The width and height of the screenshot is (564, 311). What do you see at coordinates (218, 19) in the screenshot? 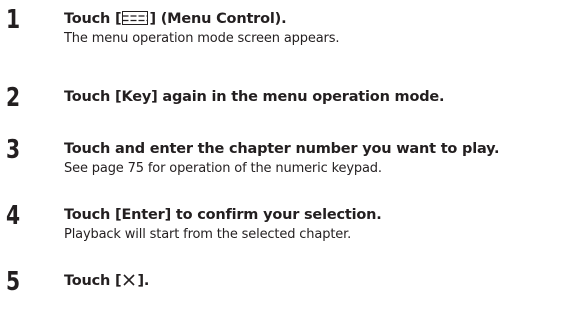
I see `step-title-suffix: ] (Menu Control).` at bounding box center [218, 19].